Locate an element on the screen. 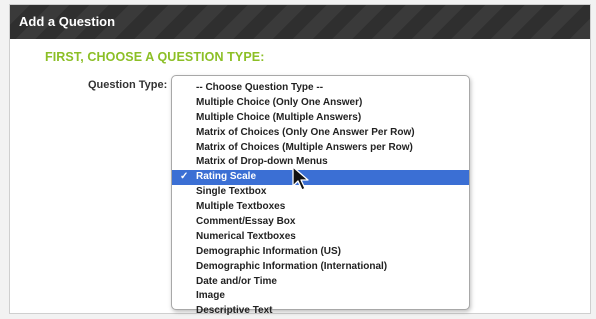  dropdown-option-label: -- Choose Question Type -- is located at coordinates (260, 87).